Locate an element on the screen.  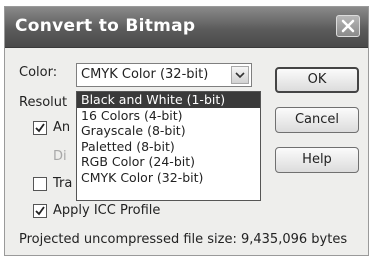
color-option-16: 16 Colors (4-bit) is located at coordinates (168, 116).